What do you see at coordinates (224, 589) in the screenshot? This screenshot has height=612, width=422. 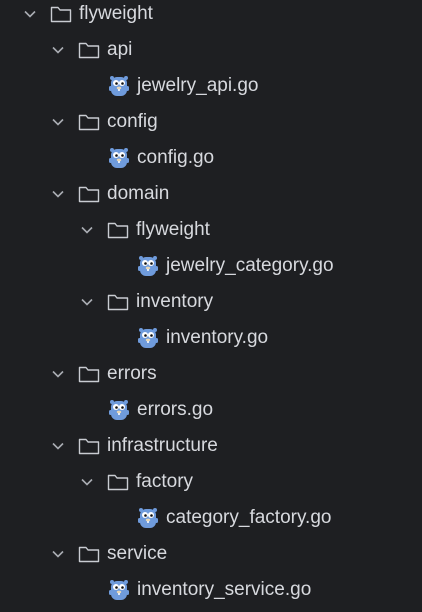 I see `tree-item-label: inventory_service.go` at bounding box center [224, 589].